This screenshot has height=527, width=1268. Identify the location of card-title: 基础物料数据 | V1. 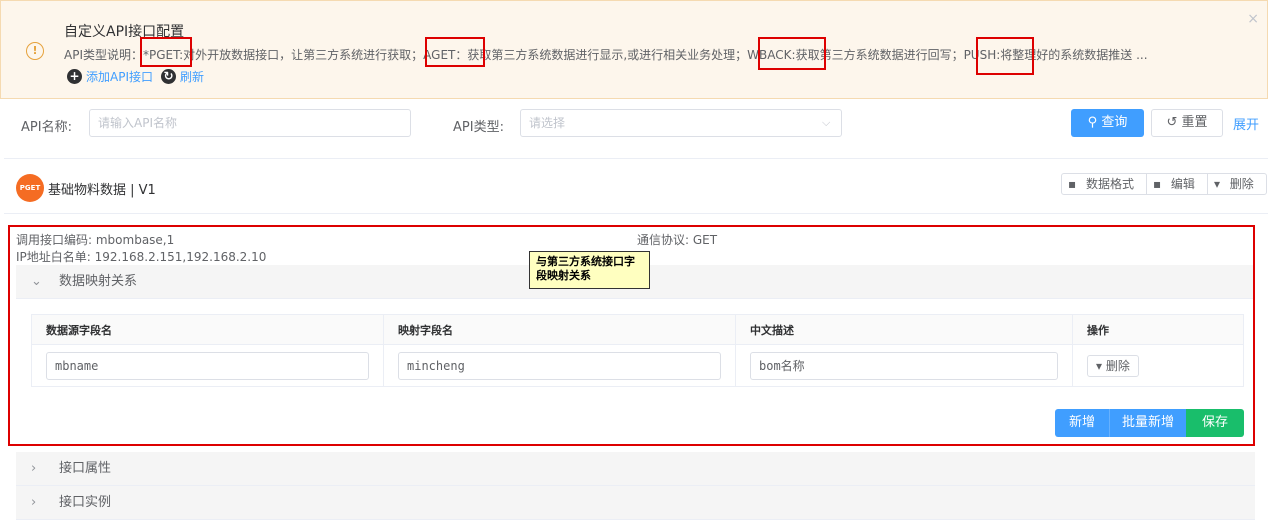
(102, 190).